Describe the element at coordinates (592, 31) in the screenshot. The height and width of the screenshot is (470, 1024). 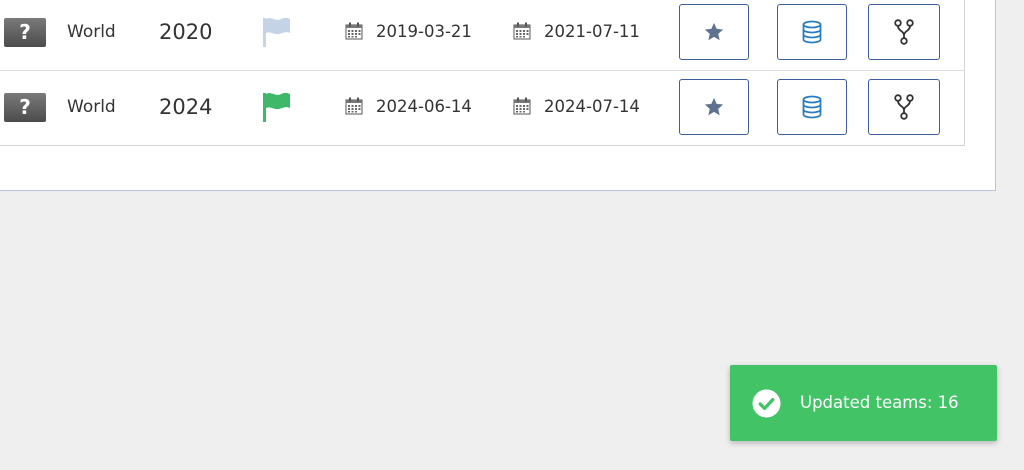
I see `end-date: 2021-07-11` at that location.